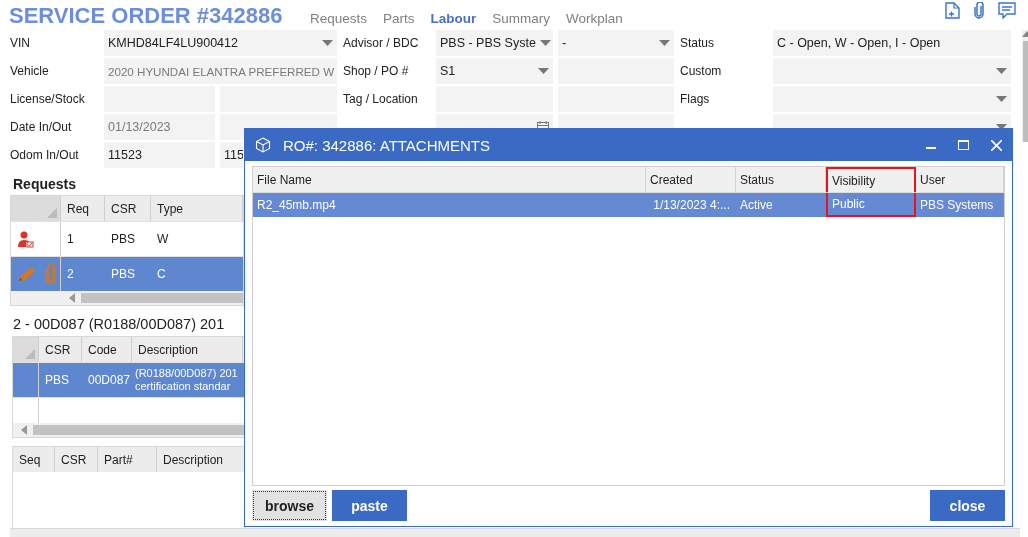 The image size is (1028, 537). I want to click on field-label: Shop / PO #, so click(376, 71).